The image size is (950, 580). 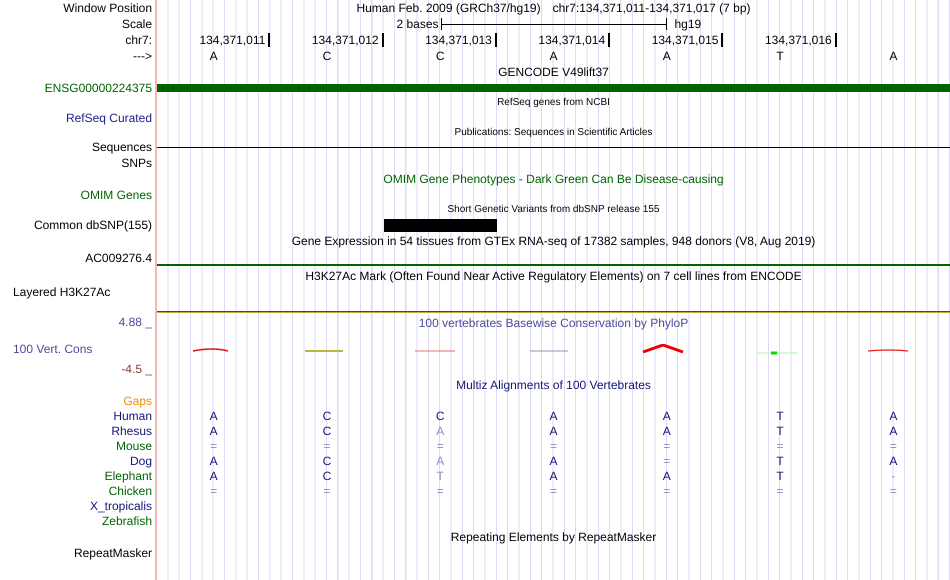 I want to click on track-label: SNPs, so click(x=136, y=163).